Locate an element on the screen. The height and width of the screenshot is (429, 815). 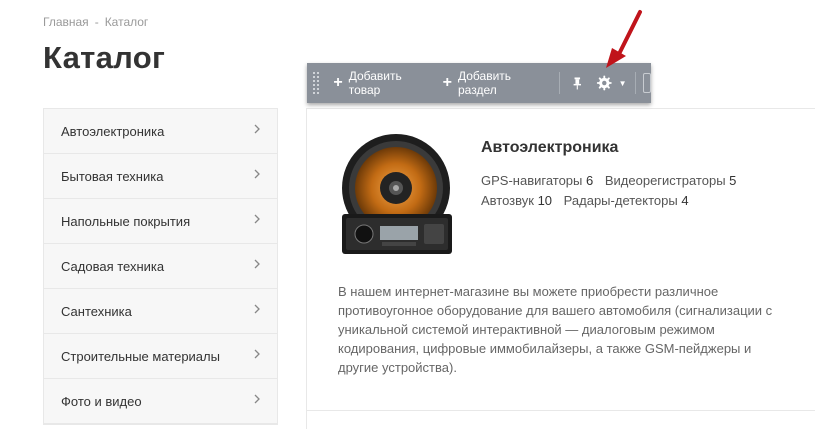
subcategory-link: Автозвук 10 is located at coordinates (516, 201).